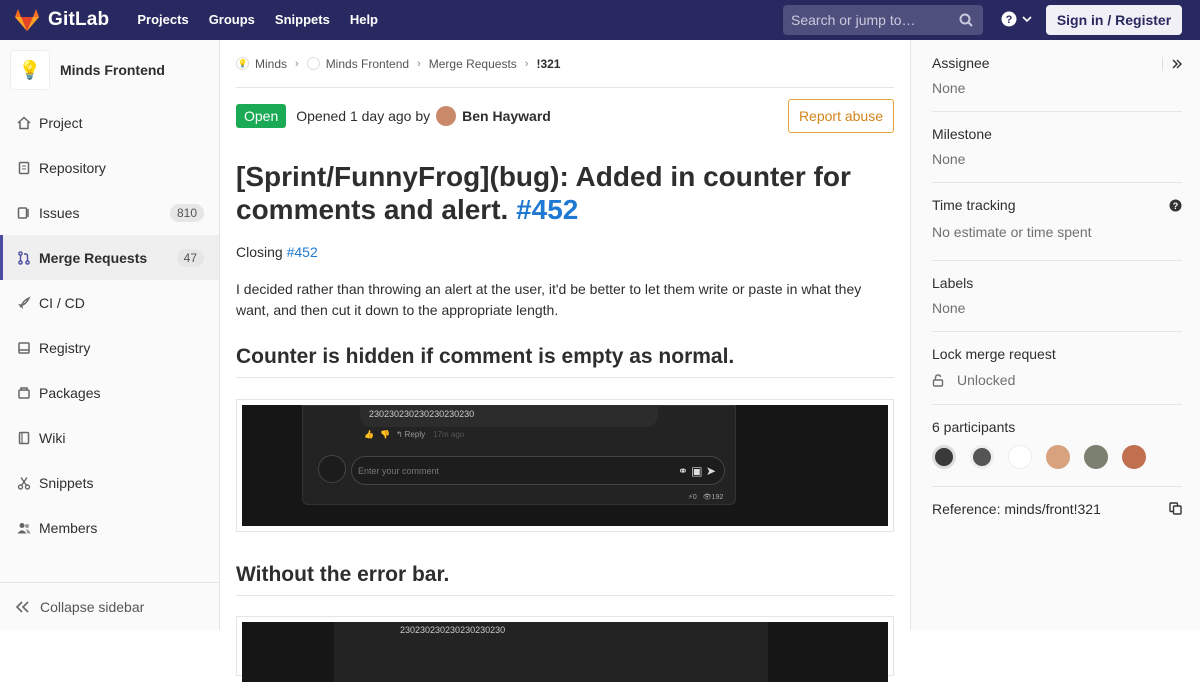 The height and width of the screenshot is (682, 1200). What do you see at coordinates (1016, 19) in the screenshot?
I see `help-dropdown: ?` at bounding box center [1016, 19].